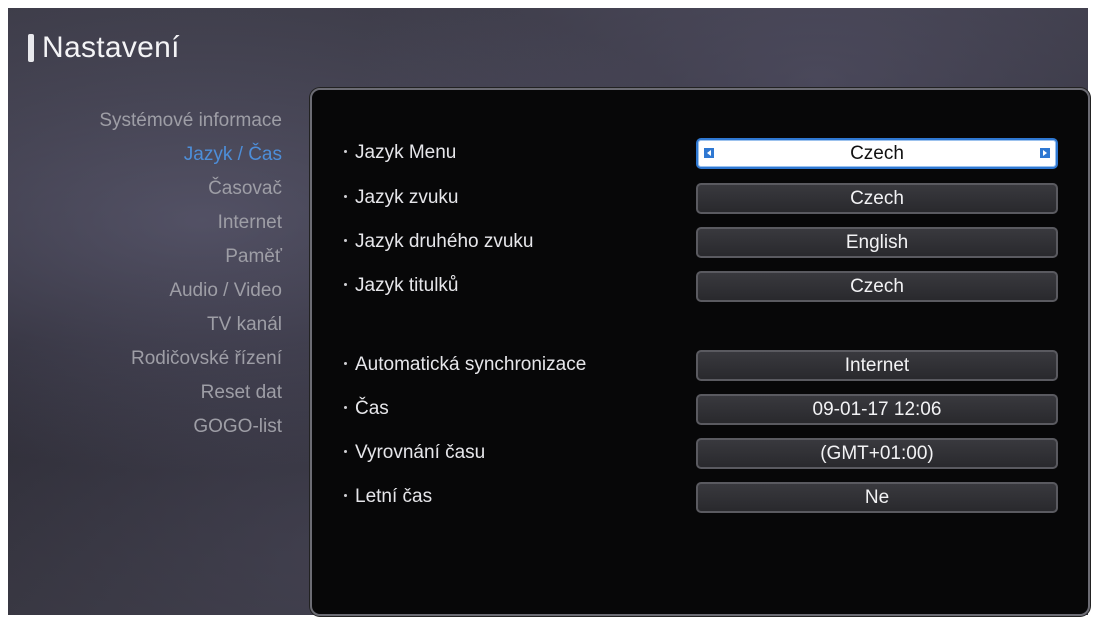 This screenshot has width=1093, height=620. I want to click on time-offset-selector: (GMT+01:00), so click(877, 453).